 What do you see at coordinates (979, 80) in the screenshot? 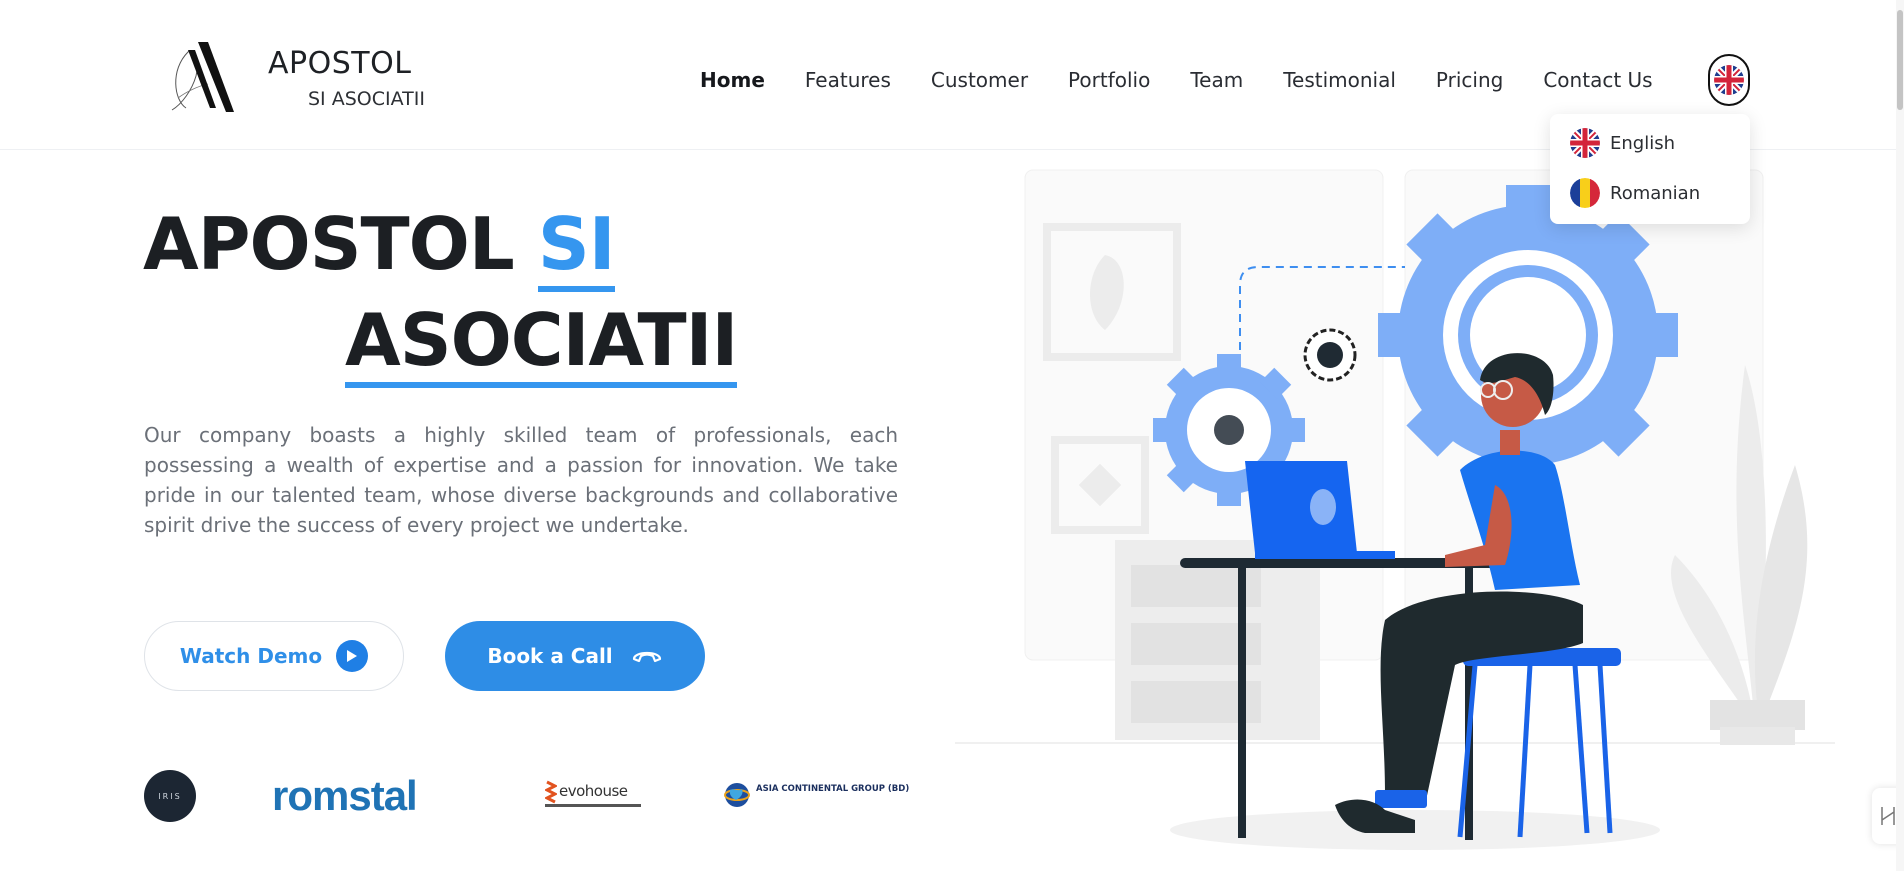
I see `nav-customer: Customer` at bounding box center [979, 80].